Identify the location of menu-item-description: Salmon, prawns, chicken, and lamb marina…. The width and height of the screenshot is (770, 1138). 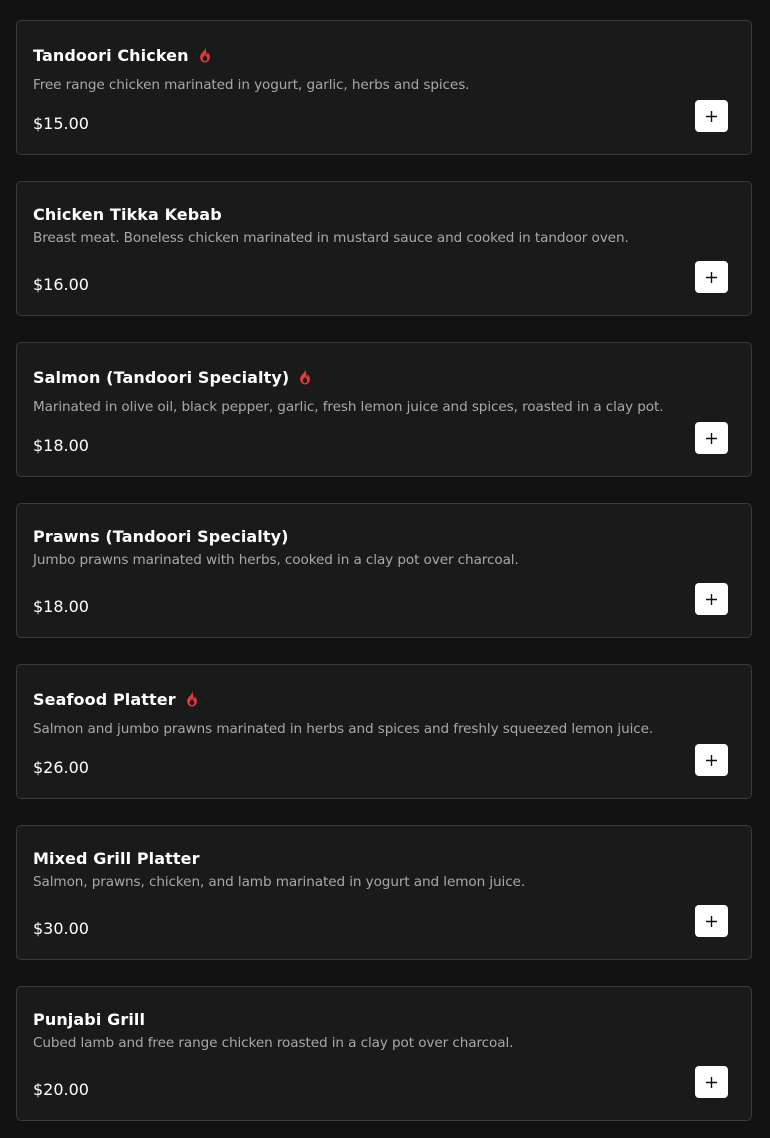
(279, 882).